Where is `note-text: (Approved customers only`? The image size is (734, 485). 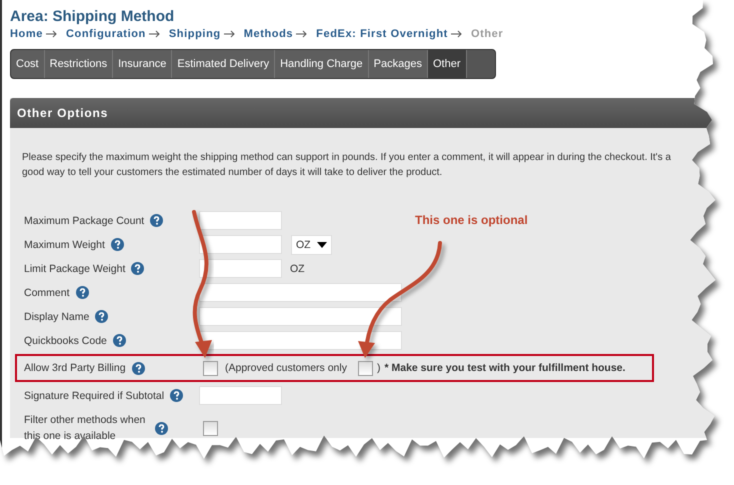 note-text: (Approved customers only is located at coordinates (286, 368).